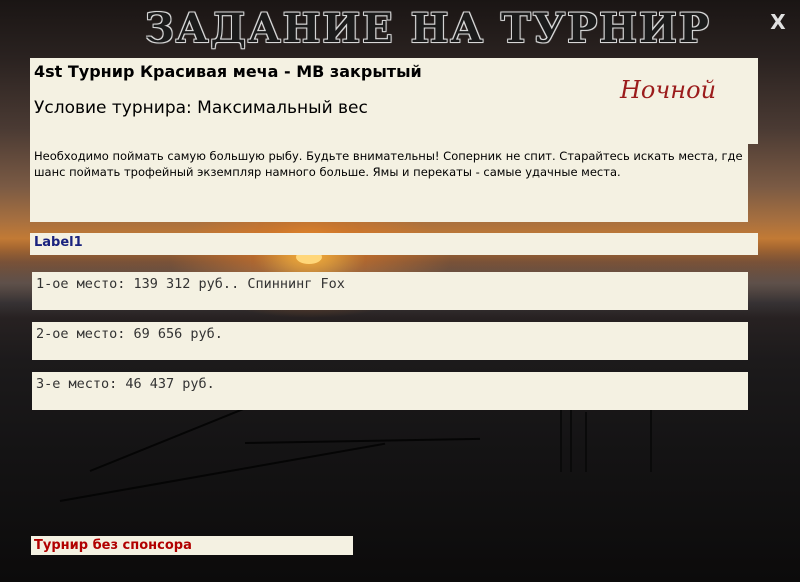 Image resolution: width=800 pixels, height=582 pixels. What do you see at coordinates (778, 22) in the screenshot?
I see `close-icon: X` at bounding box center [778, 22].